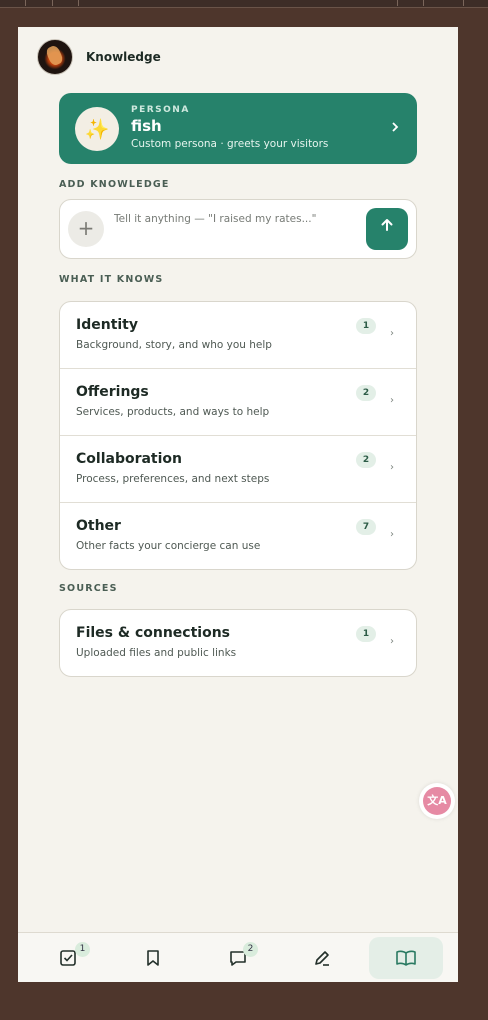 The image size is (488, 1020). Describe the element at coordinates (387, 225) in the screenshot. I see `arrow-up-icon` at that location.